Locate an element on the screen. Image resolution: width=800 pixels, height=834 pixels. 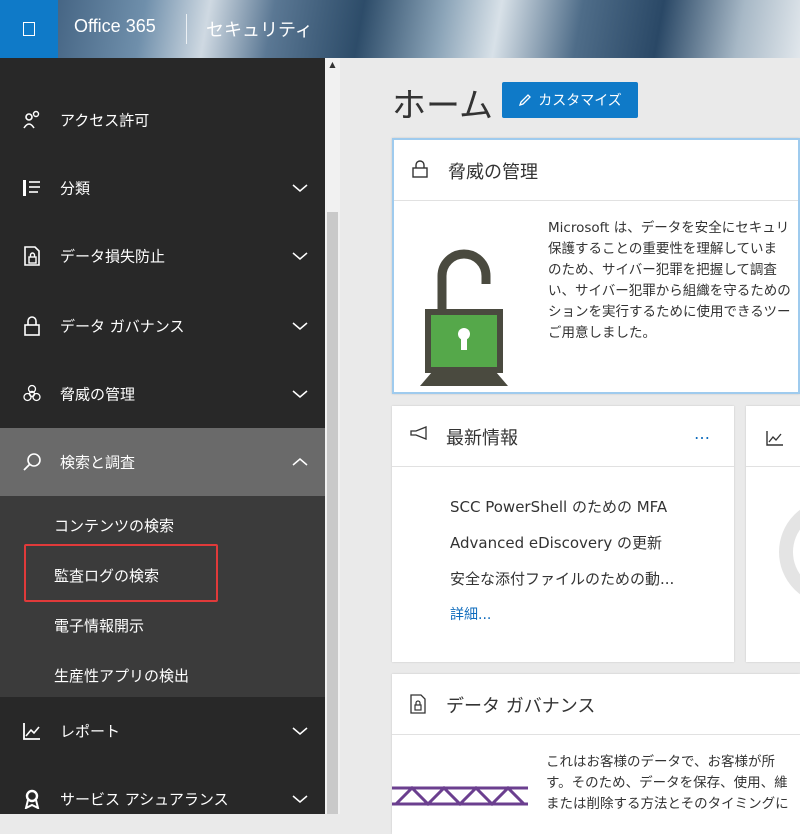
sidebar-item-search-investigation: 検索と調査 is located at coordinates (162, 462).